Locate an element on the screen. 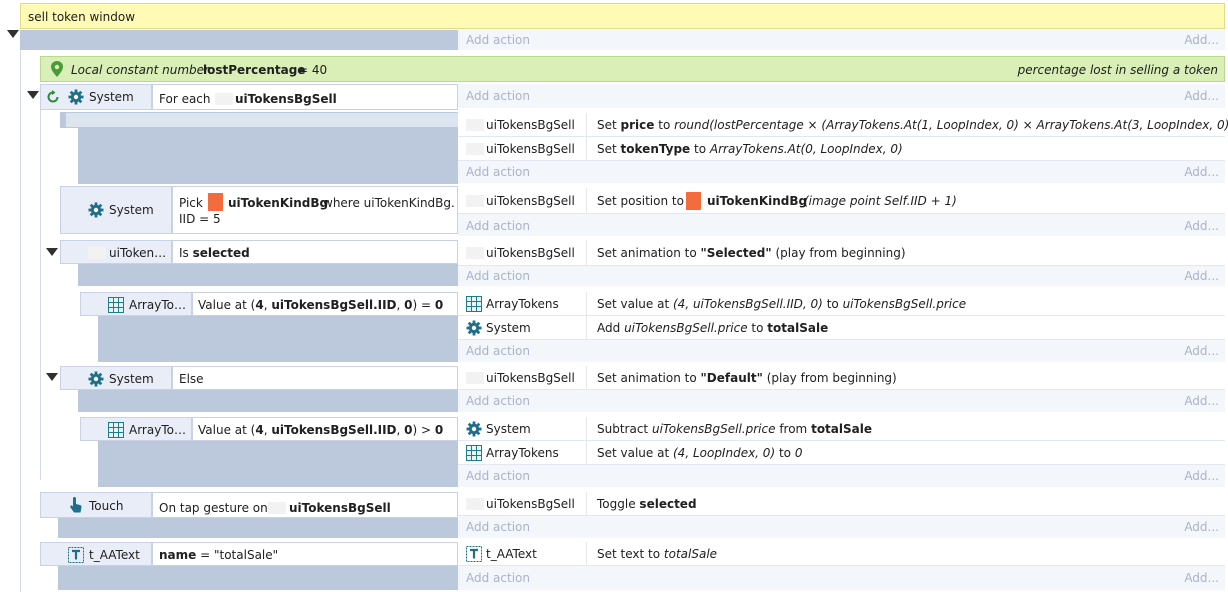  condition-object-ref: uiTokenKindBg is located at coordinates (278, 203).